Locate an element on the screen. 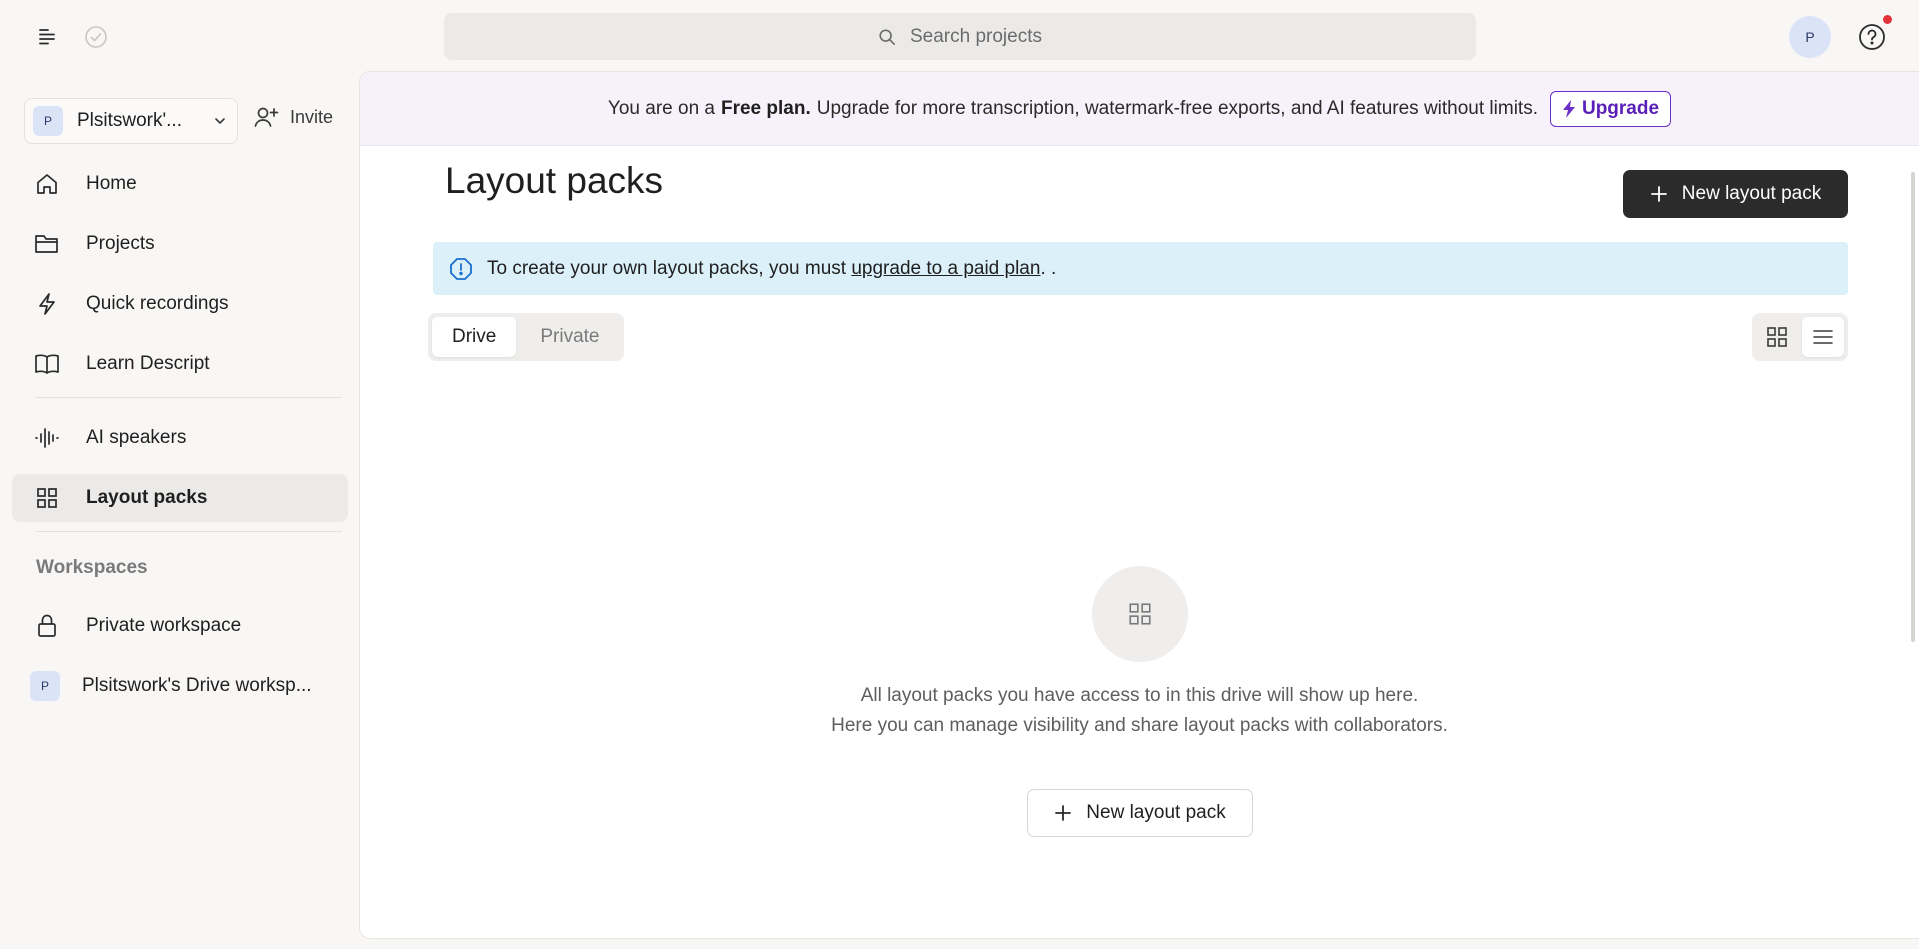 The width and height of the screenshot is (1919, 949). folder-icon is located at coordinates (47, 244).